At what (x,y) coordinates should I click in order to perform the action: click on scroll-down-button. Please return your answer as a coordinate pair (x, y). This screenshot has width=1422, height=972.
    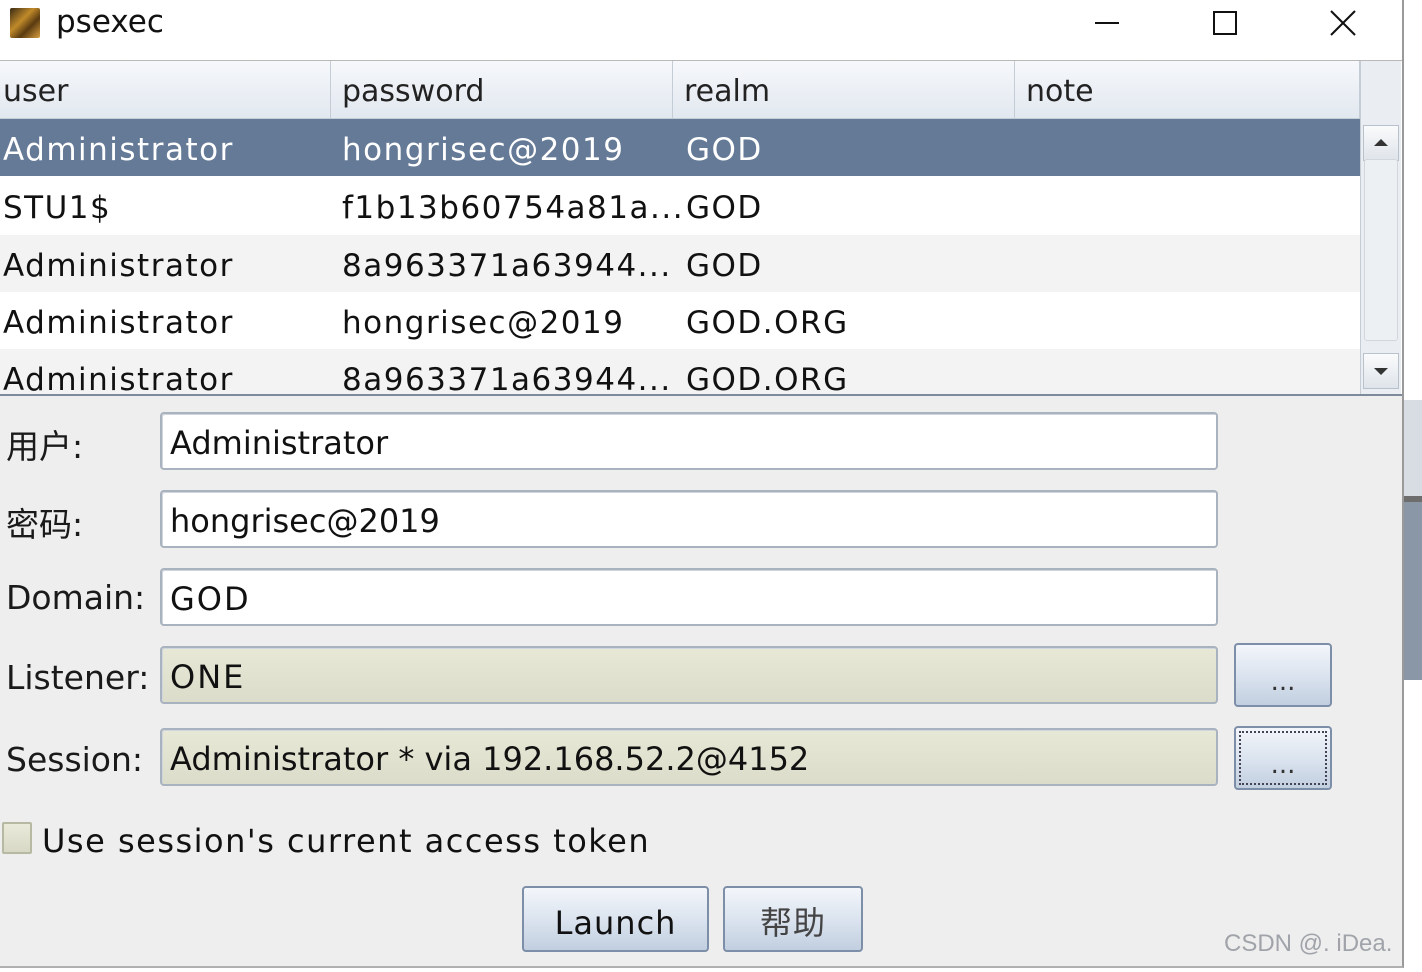
    Looking at the image, I should click on (1381, 371).